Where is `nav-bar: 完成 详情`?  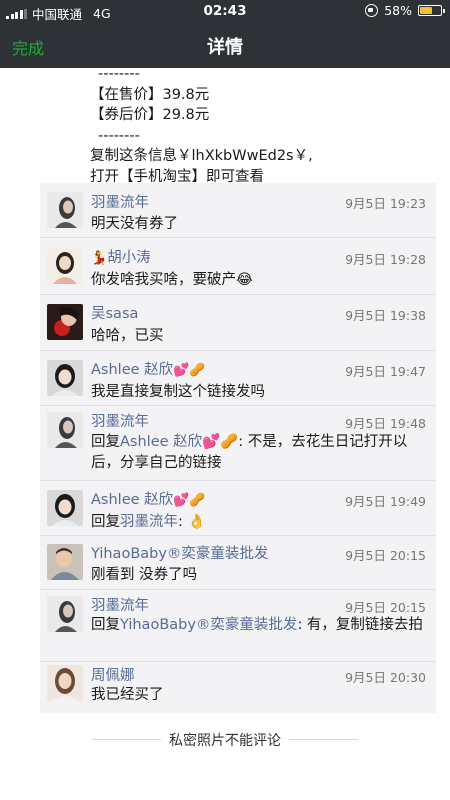 nav-bar: 完成 详情 is located at coordinates (225, 45).